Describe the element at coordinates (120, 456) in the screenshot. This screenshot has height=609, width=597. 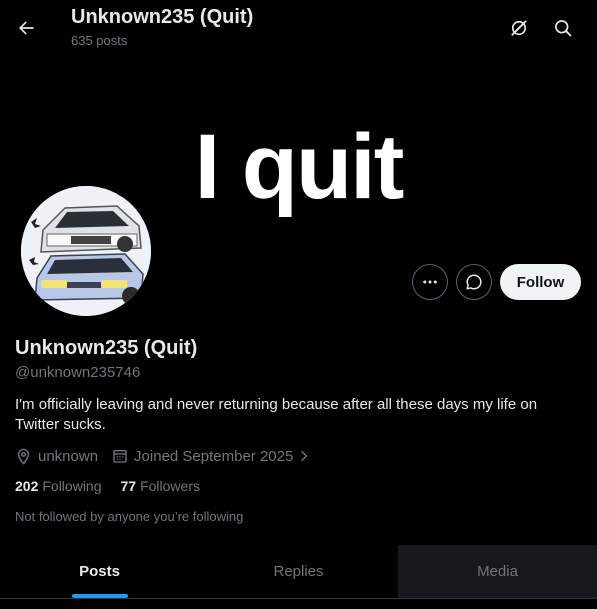
I see `calendar-icon` at that location.